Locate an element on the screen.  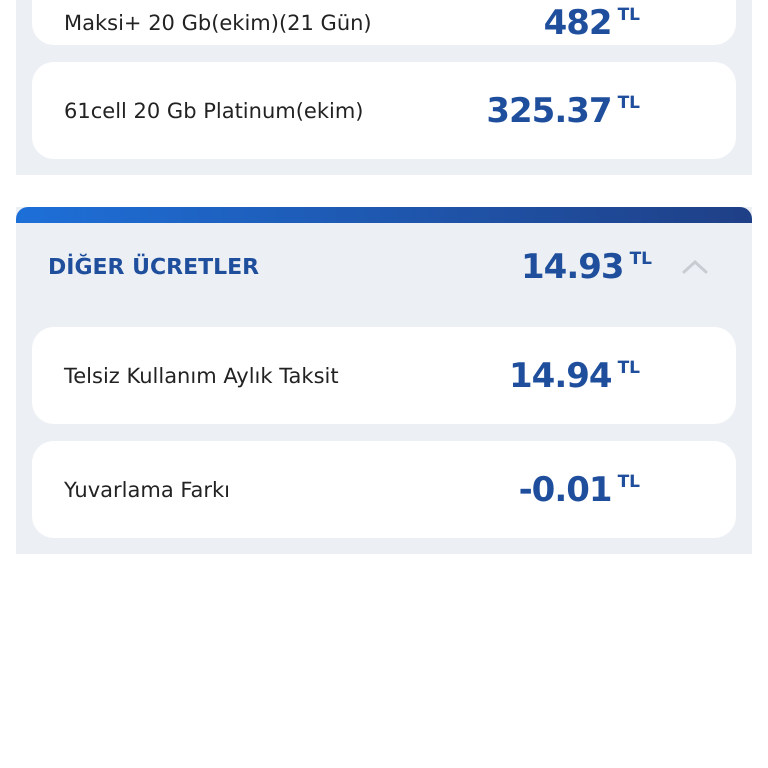
fee-amount: 14.94 is located at coordinates (560, 376).